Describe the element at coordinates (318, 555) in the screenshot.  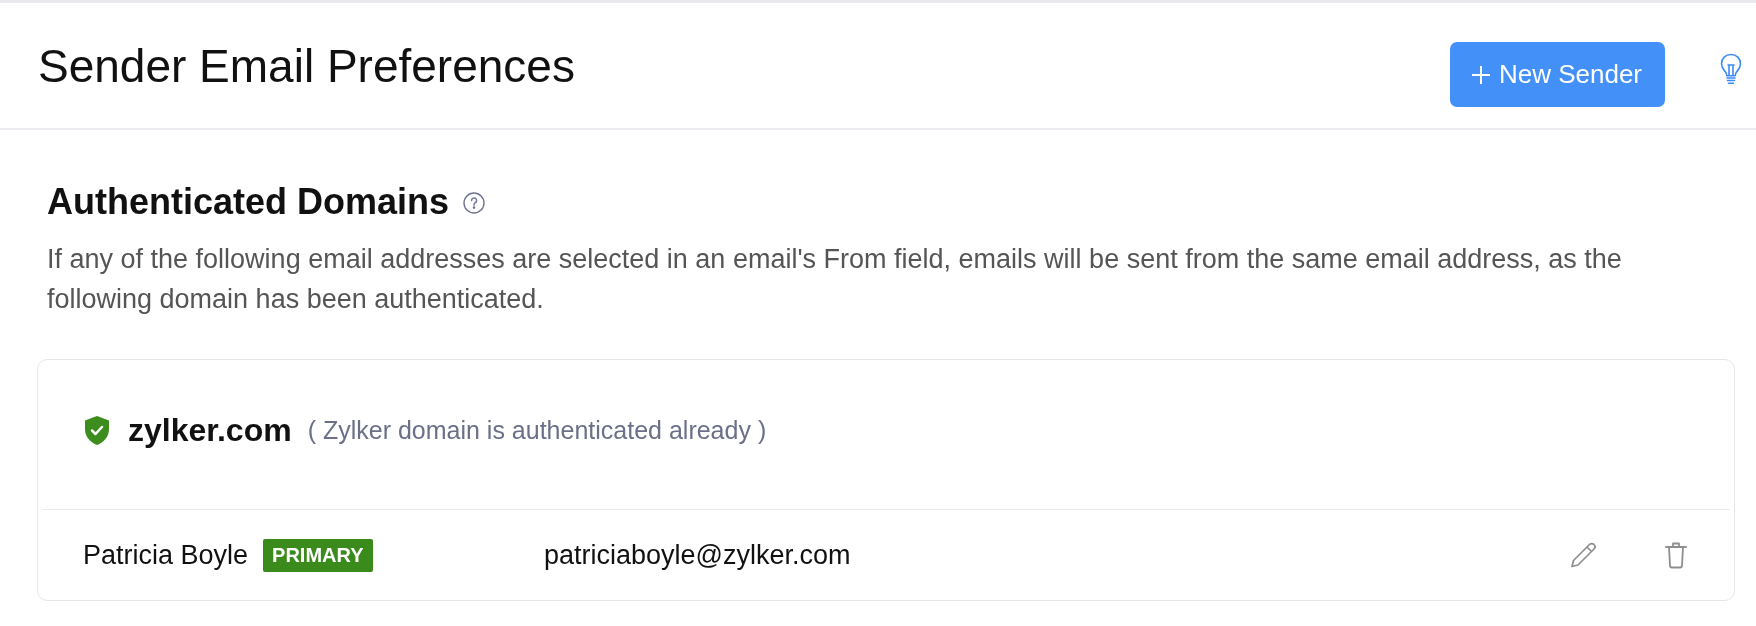
I see `primary-badge: PRIMARY` at that location.